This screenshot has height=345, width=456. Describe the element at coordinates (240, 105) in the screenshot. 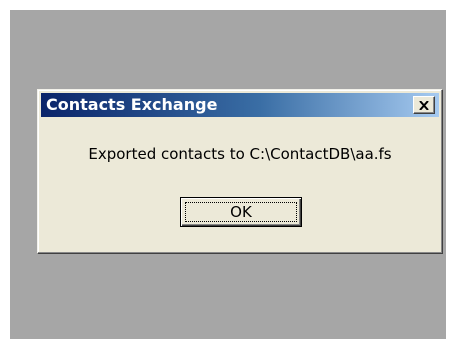

I see `dialog-titlebar: Contacts Exchange` at that location.